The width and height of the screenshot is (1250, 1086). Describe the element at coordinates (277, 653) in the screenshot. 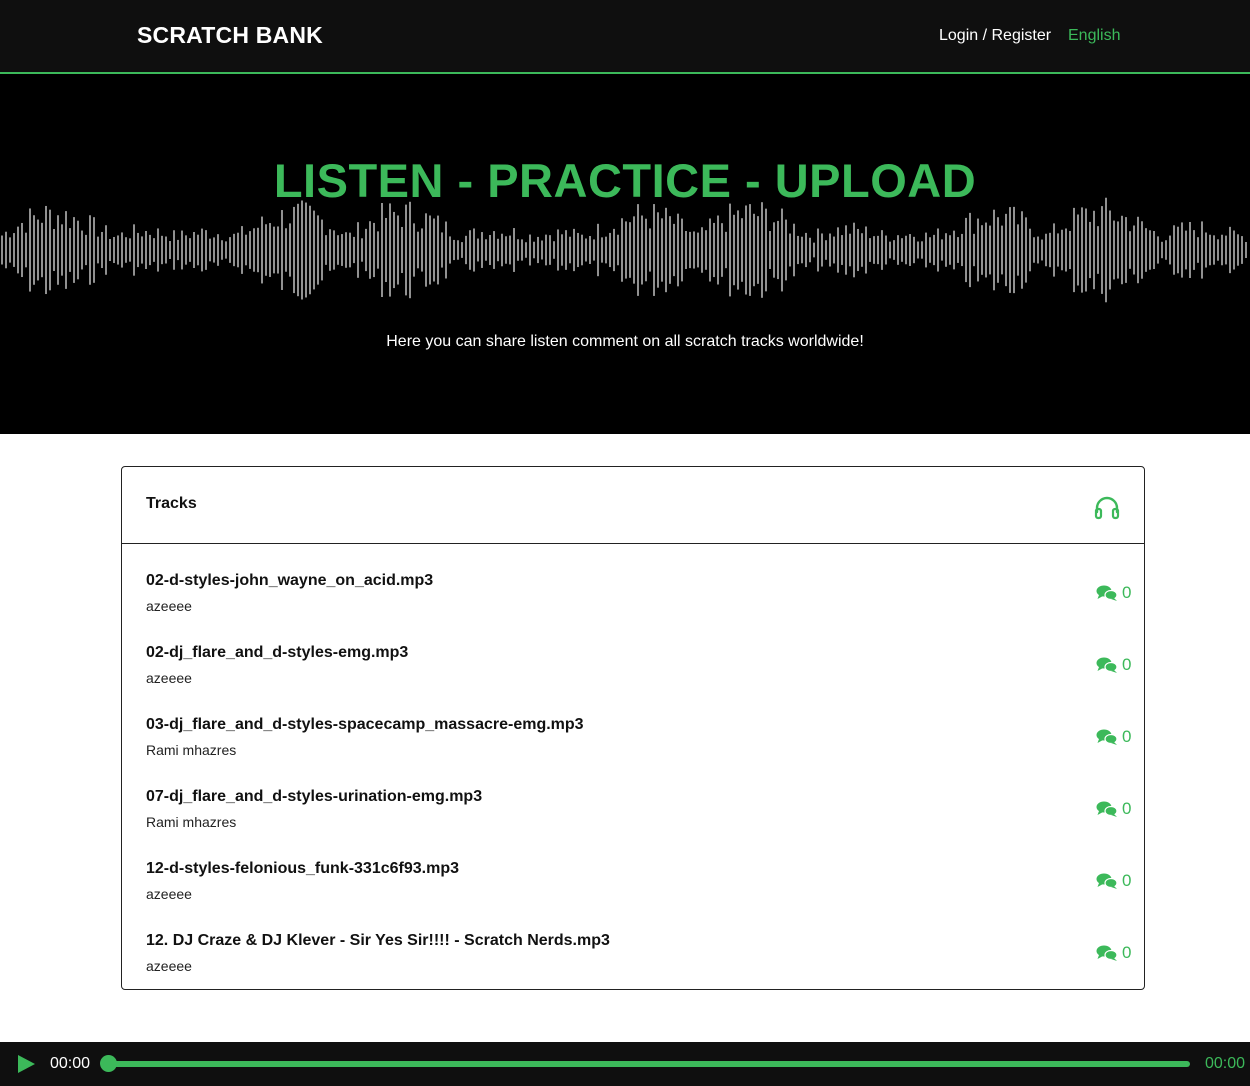

I see `track-title: 02-dj_flare_and_d-styles-emg.mp3` at that location.